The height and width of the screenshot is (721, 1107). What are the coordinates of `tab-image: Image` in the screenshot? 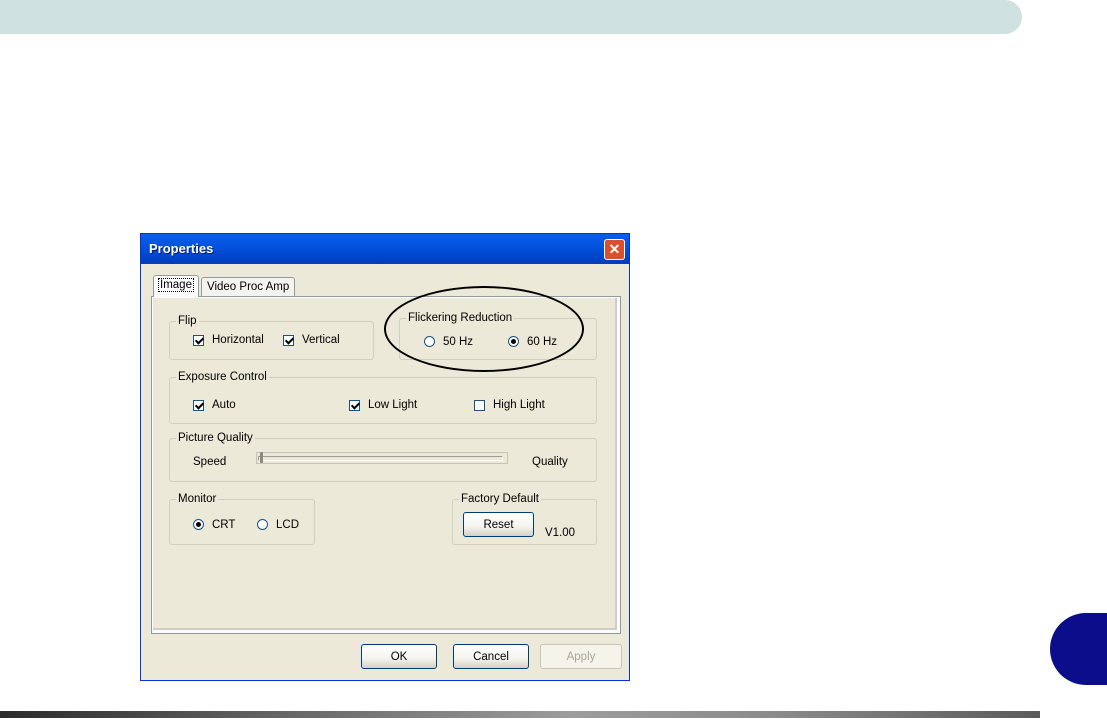 It's located at (176, 286).